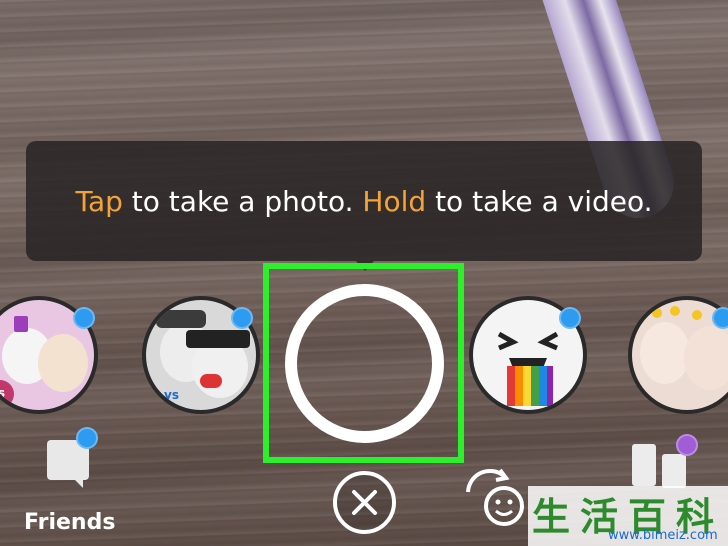  What do you see at coordinates (364, 363) in the screenshot?
I see `capture-button` at bounding box center [364, 363].